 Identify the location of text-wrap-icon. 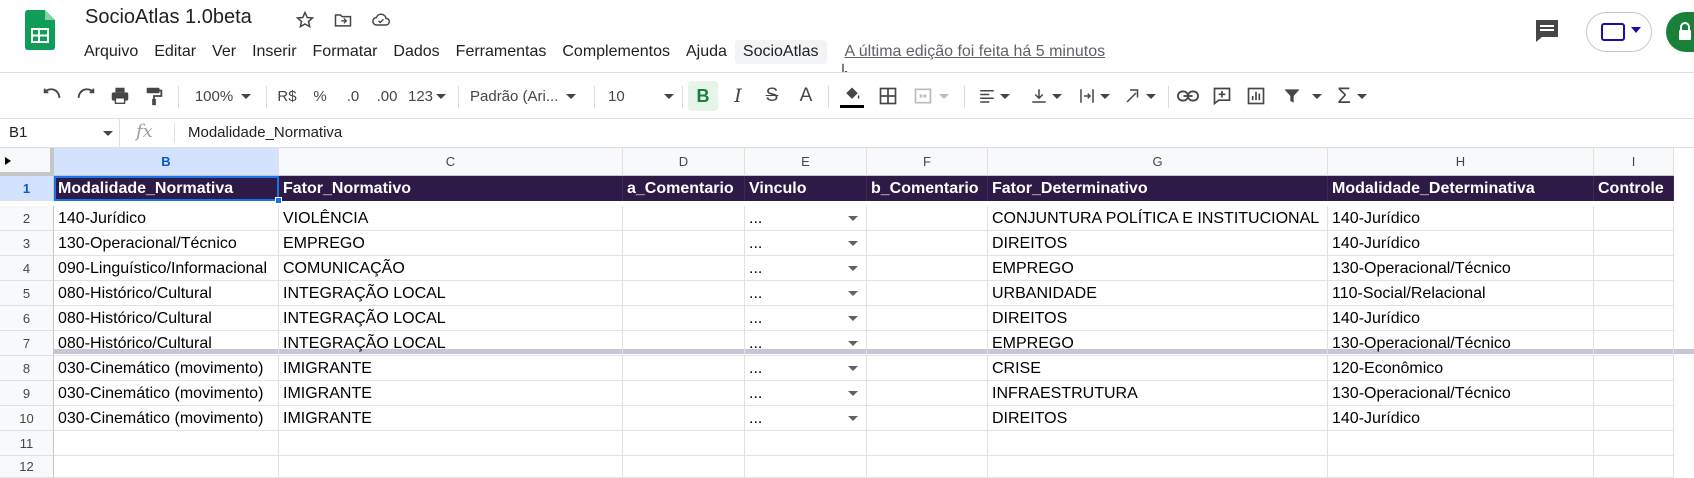
(1094, 96).